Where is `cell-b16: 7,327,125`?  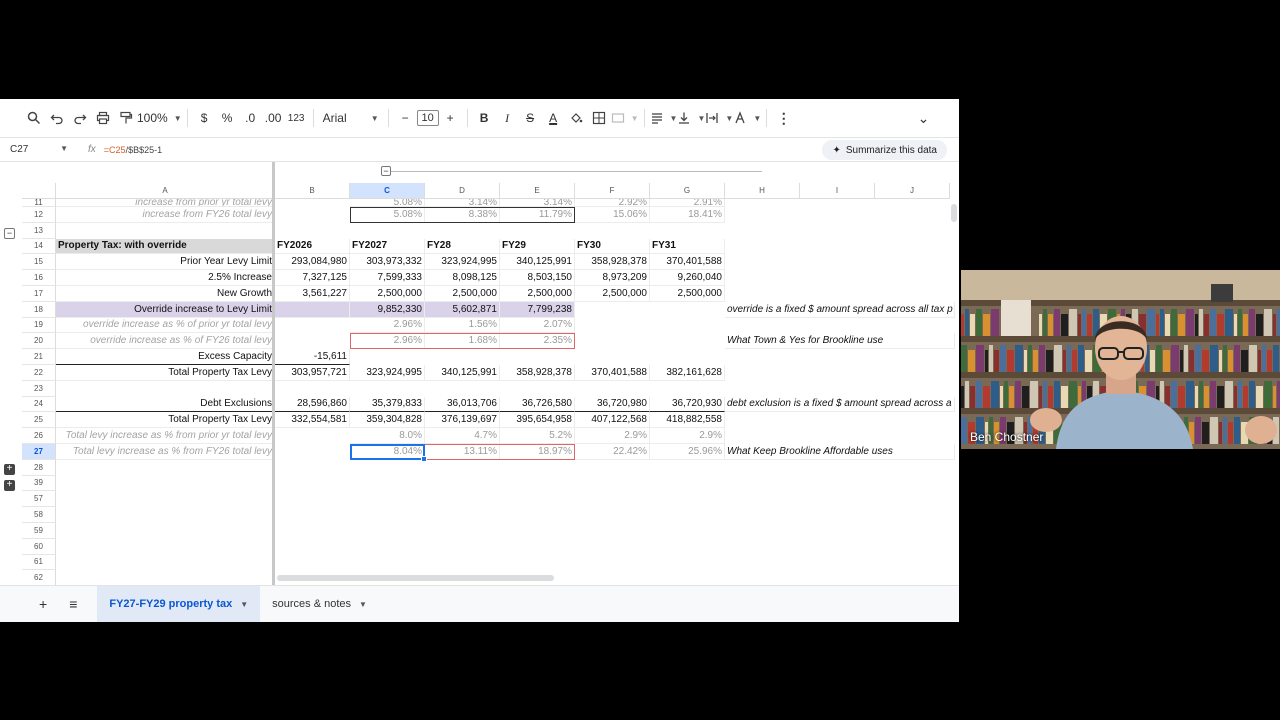
cell-b16: 7,327,125 is located at coordinates (312, 278).